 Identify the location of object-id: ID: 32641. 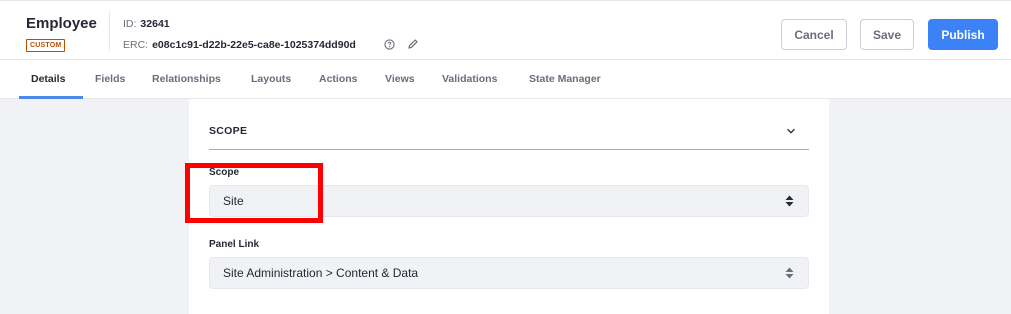
(146, 24).